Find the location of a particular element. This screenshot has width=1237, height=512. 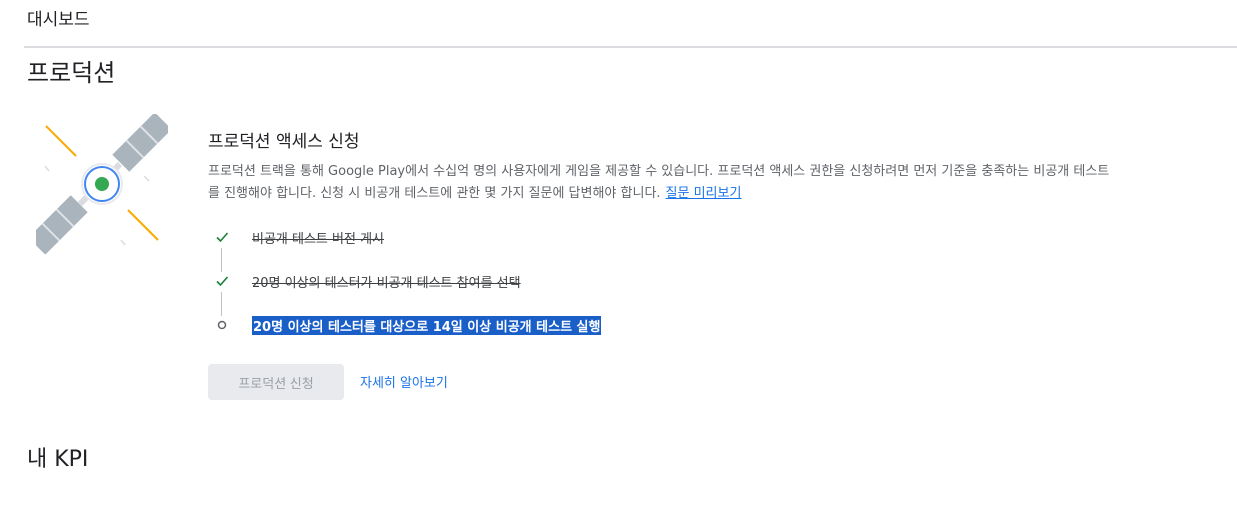

step-item: 비공개 테스트 버전 게시 is located at coordinates (298, 237).